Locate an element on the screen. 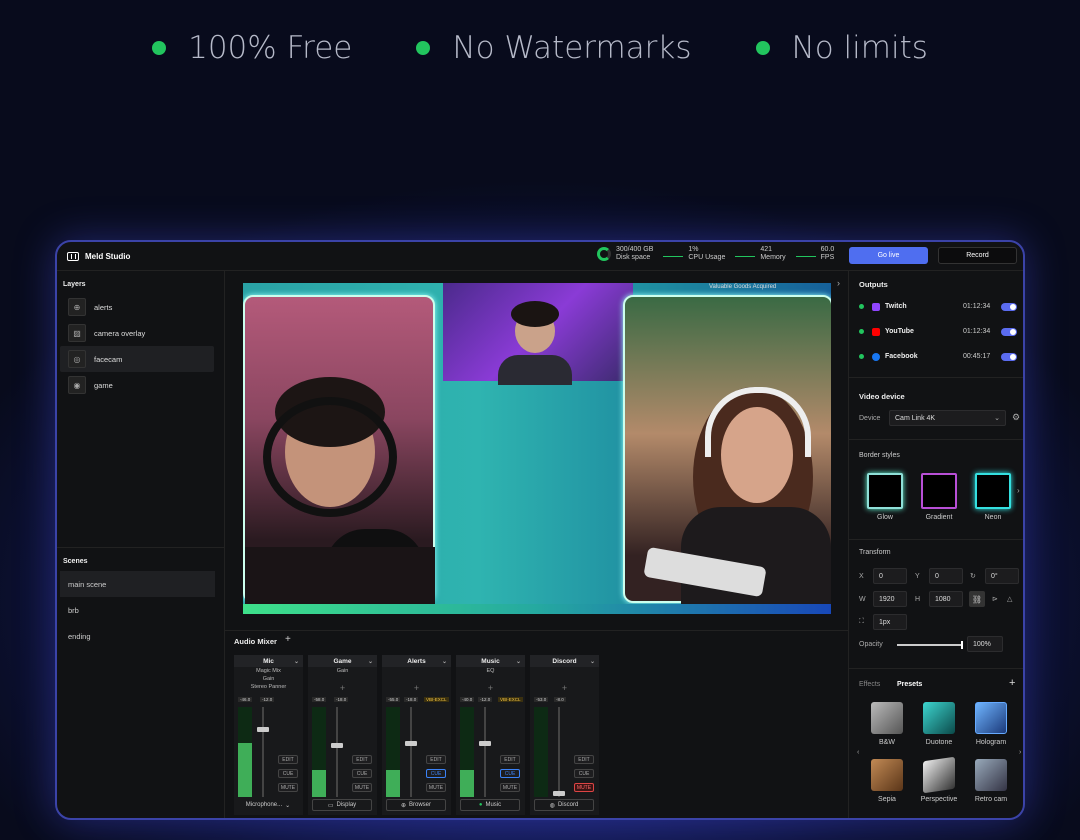 This screenshot has height=840, width=1080. layer-item-game: ◉ game is located at coordinates (137, 385).